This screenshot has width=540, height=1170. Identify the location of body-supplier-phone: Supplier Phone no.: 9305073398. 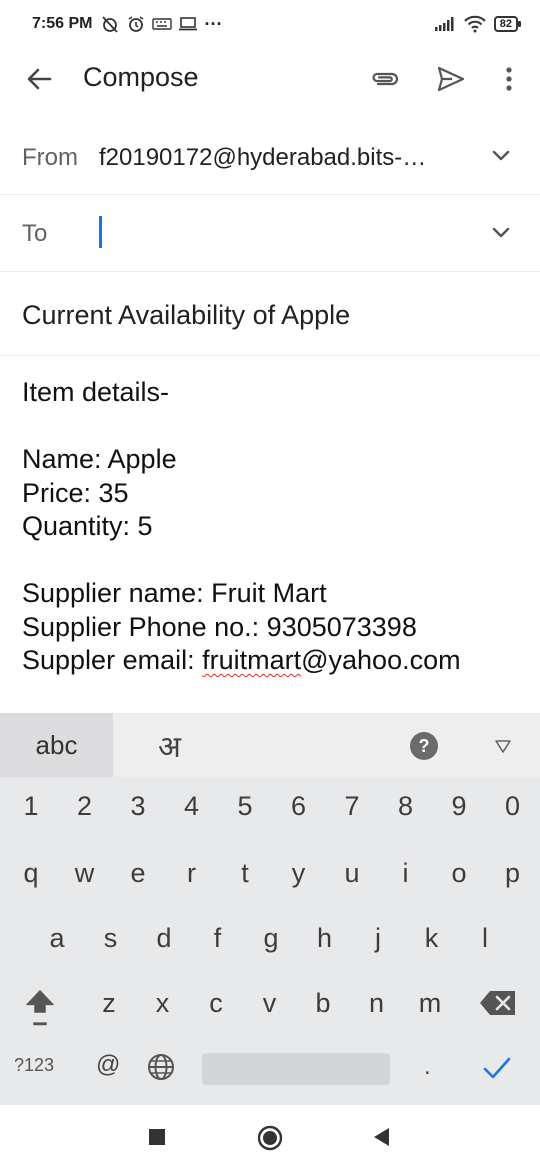
(219, 626).